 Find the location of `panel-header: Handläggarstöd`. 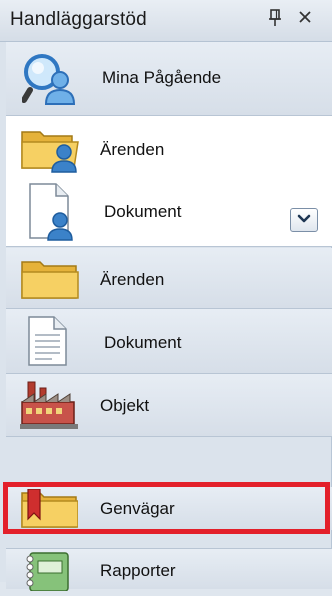

panel-header: Handläggarstöd is located at coordinates (166, 21).